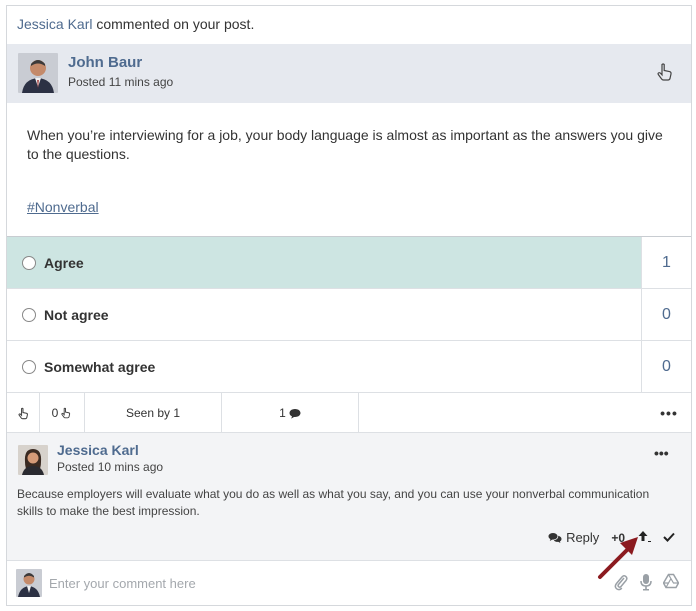  Describe the element at coordinates (309, 583) in the screenshot. I see `comment-input` at that location.